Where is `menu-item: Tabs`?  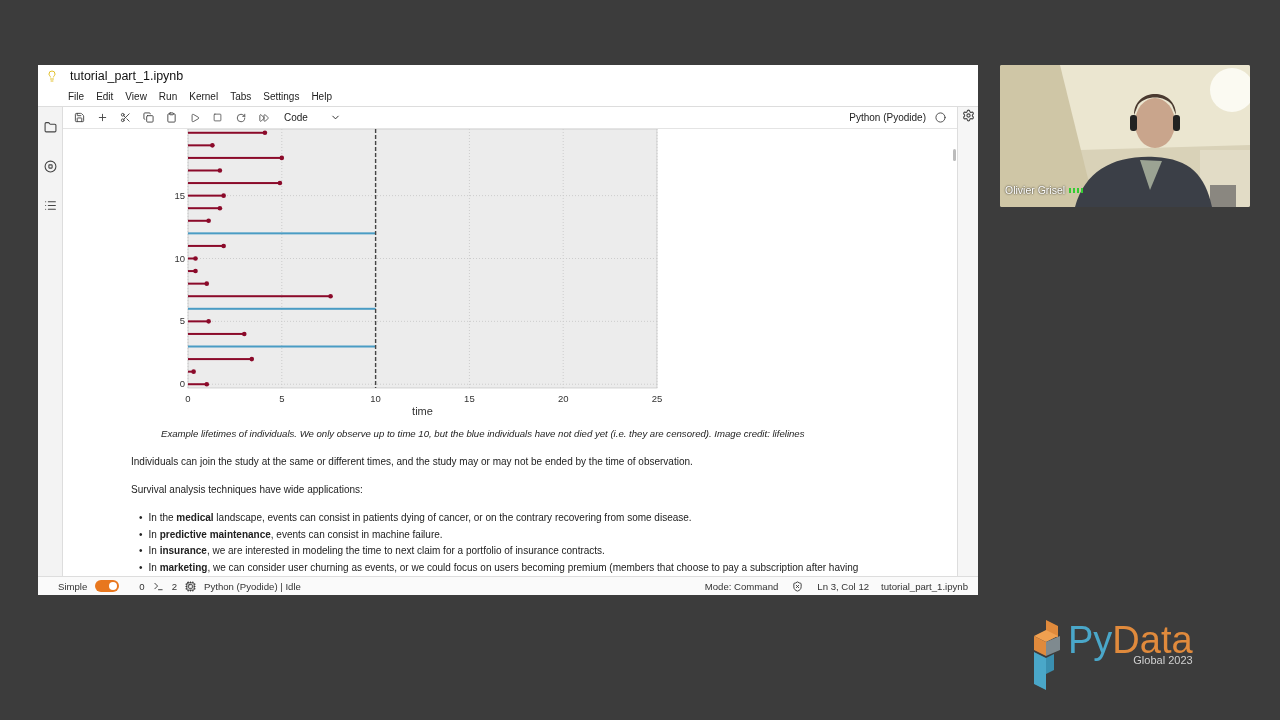 menu-item: Tabs is located at coordinates (241, 96).